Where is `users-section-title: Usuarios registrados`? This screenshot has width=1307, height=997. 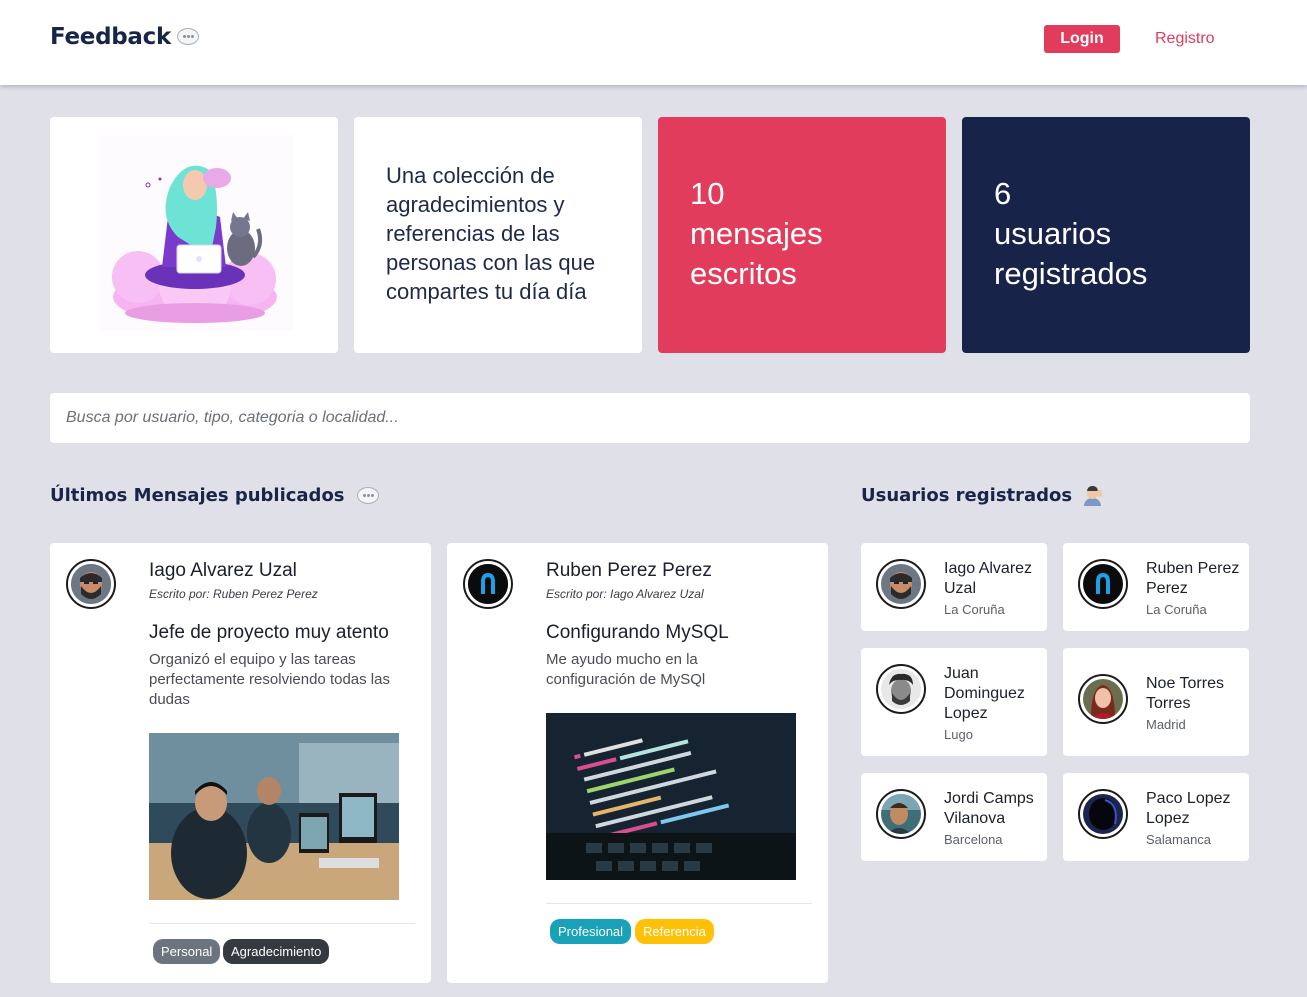
users-section-title: Usuarios registrados is located at coordinates (982, 495).